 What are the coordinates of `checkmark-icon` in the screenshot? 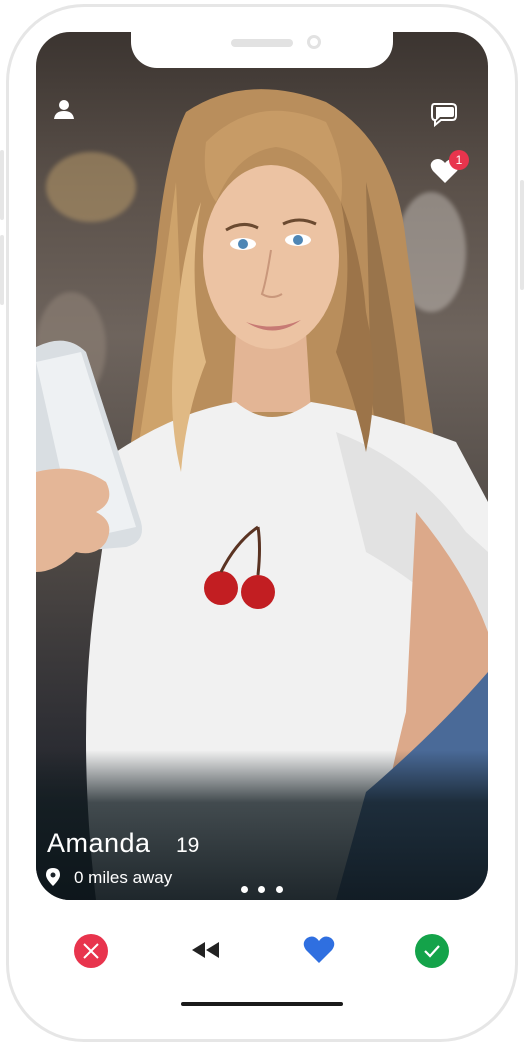 It's located at (432, 951).